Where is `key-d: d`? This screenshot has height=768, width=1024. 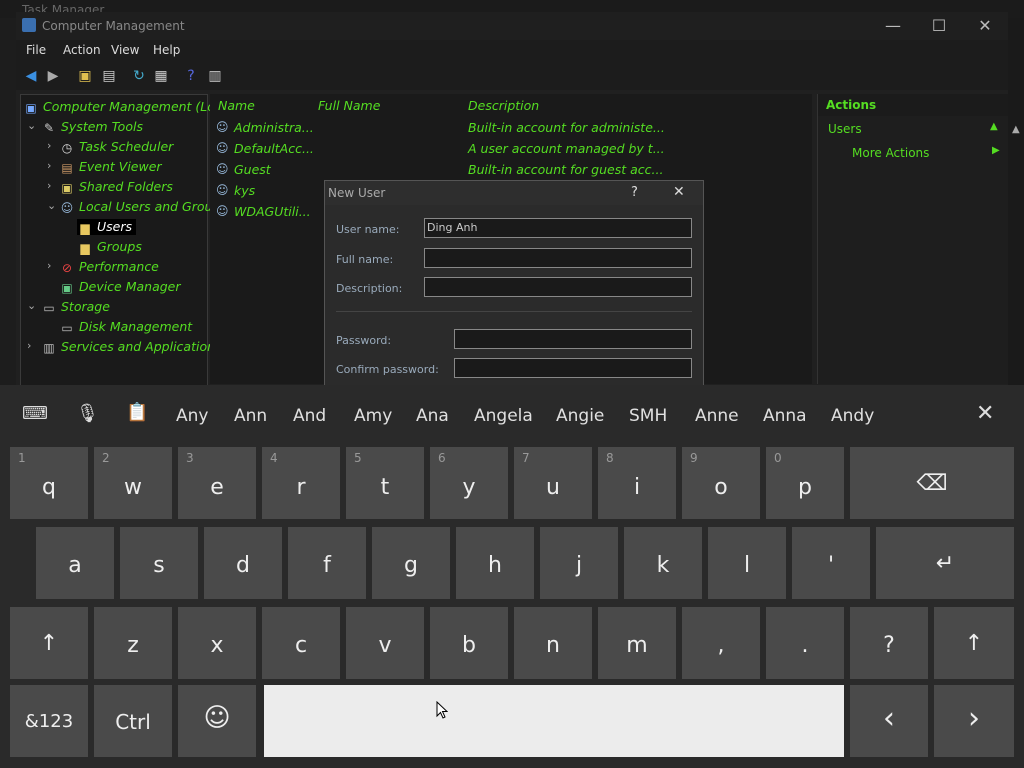 key-d: d is located at coordinates (243, 563).